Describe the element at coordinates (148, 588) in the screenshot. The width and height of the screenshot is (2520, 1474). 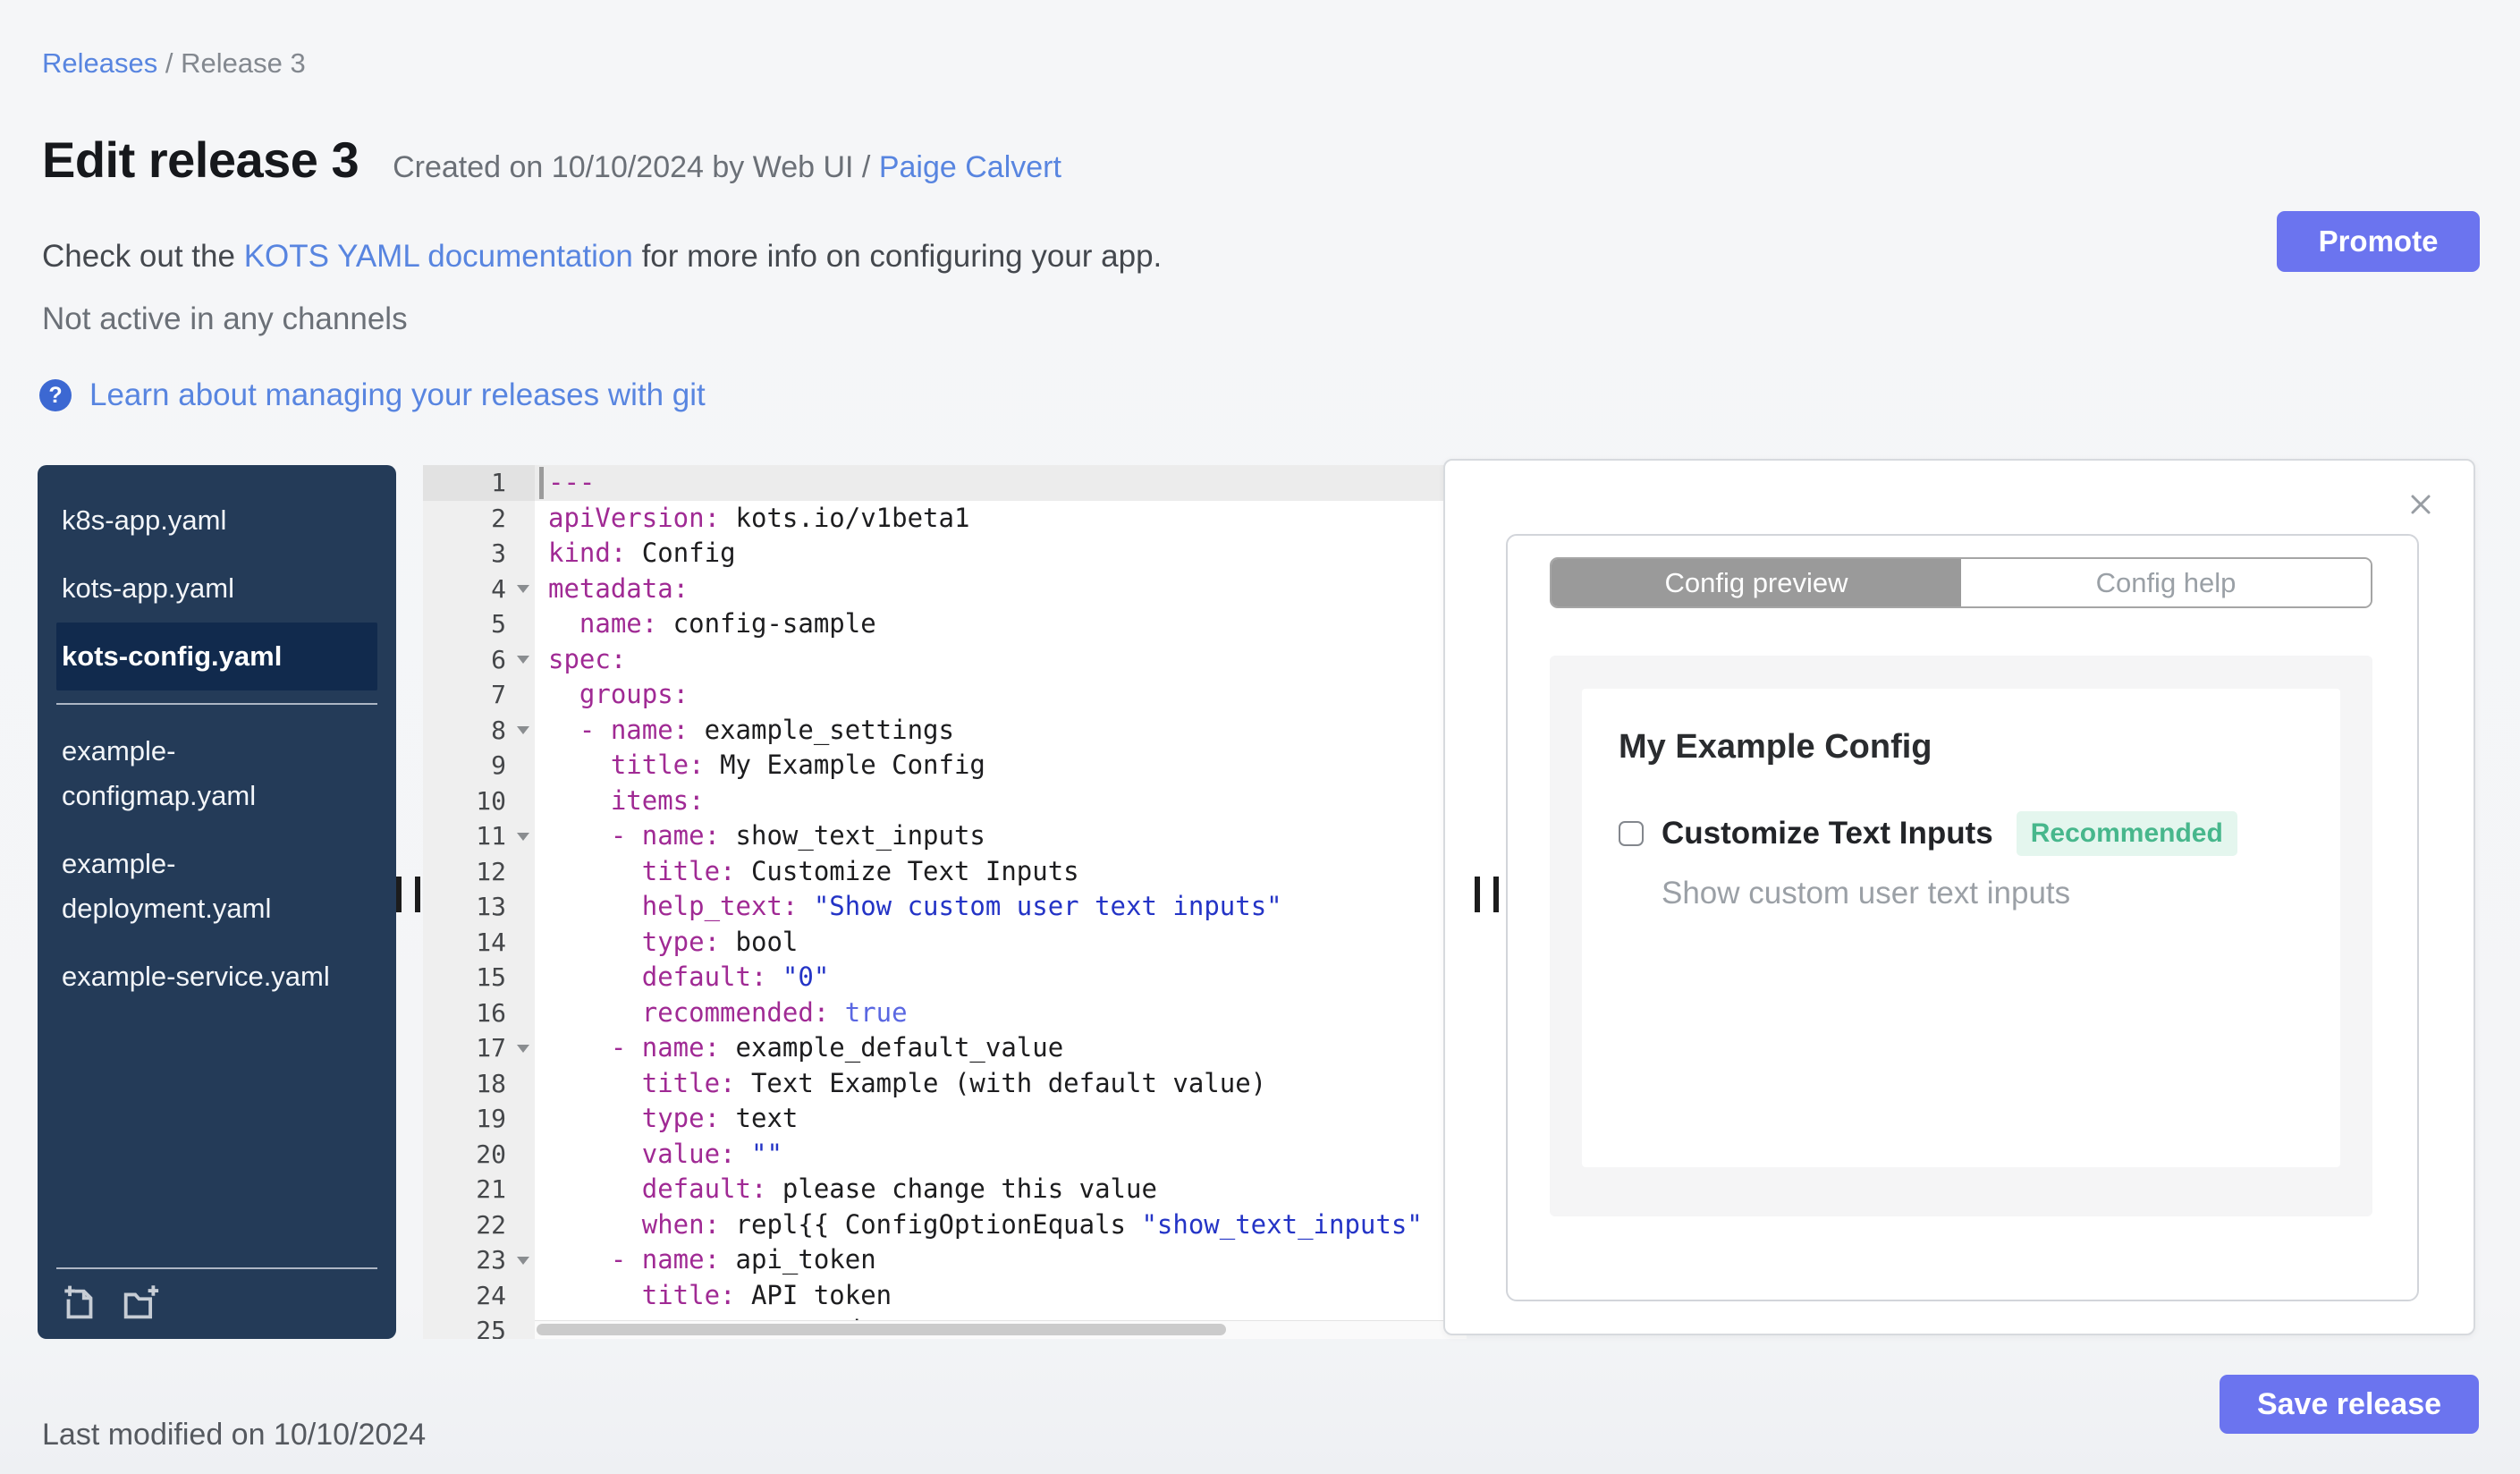
I see `file-item-label: kots-app.yaml` at that location.